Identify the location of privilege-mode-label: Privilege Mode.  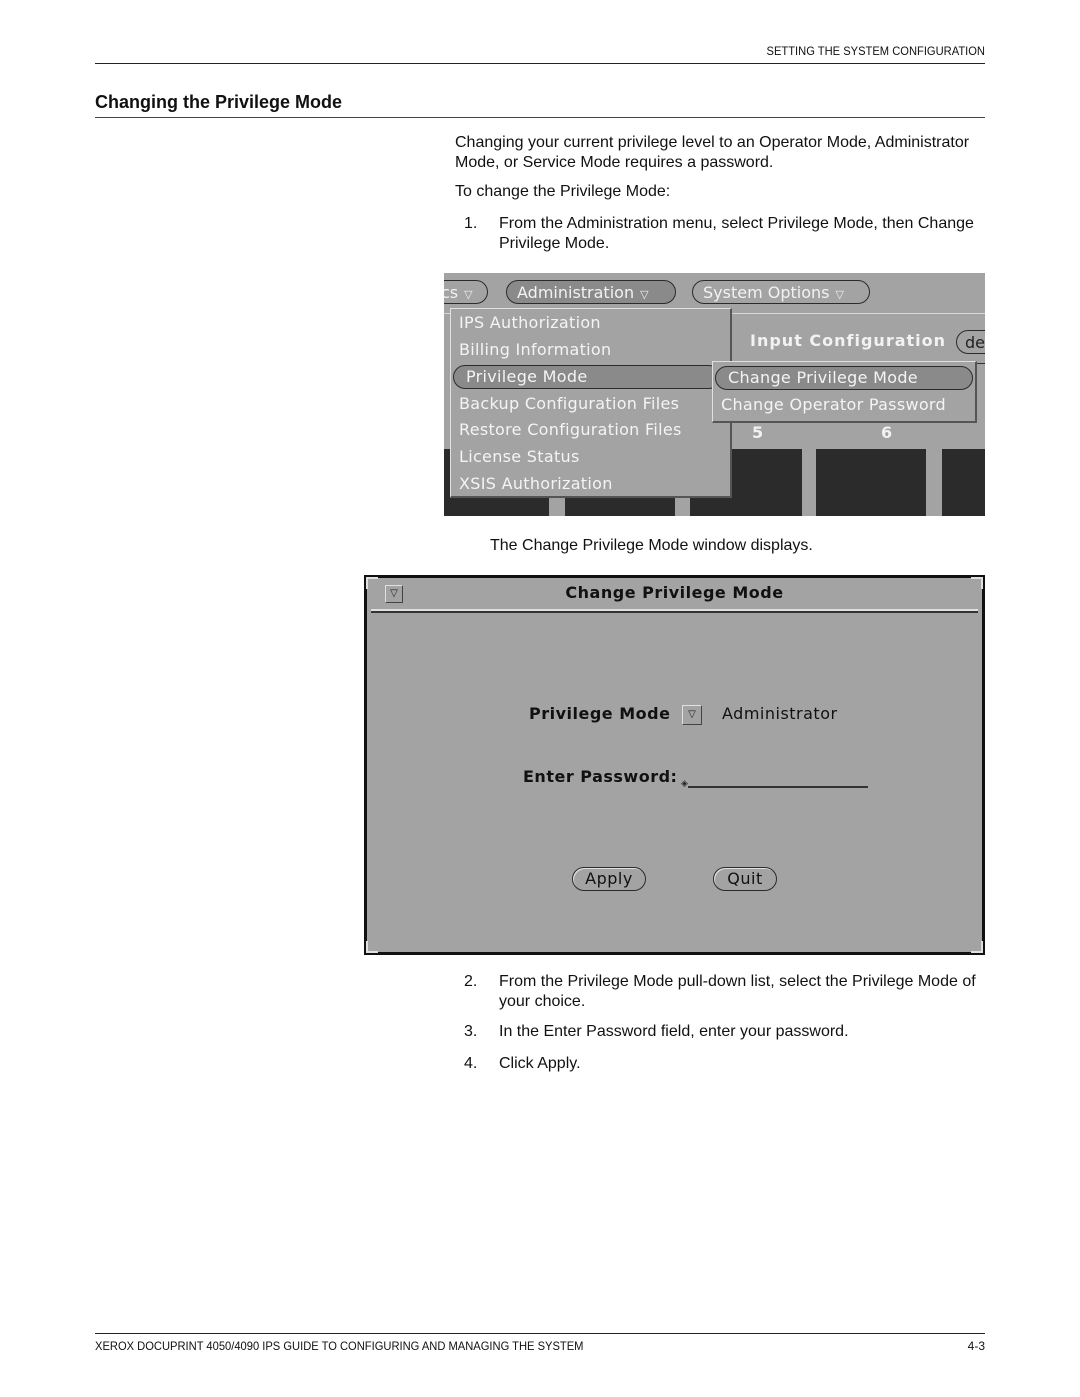
(600, 713).